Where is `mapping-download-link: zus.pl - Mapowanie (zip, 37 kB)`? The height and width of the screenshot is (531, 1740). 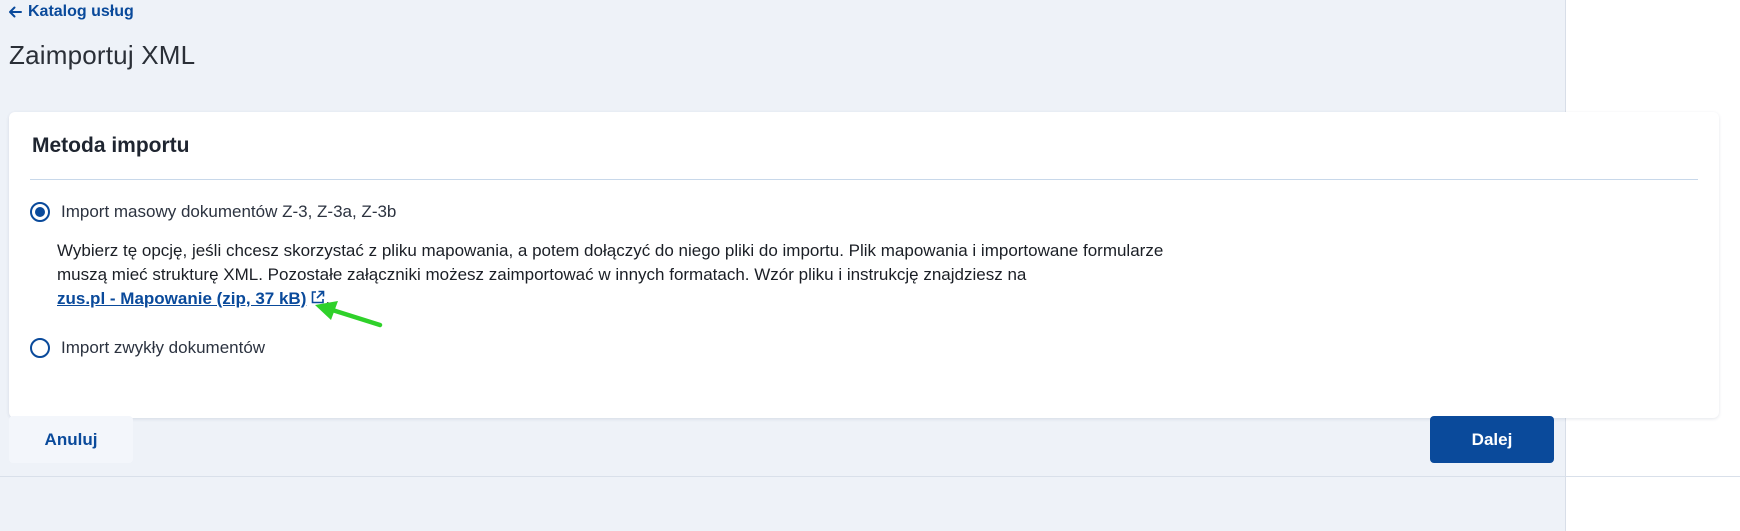 mapping-download-link: zus.pl - Mapowanie (zip, 37 kB) is located at coordinates (181, 298).